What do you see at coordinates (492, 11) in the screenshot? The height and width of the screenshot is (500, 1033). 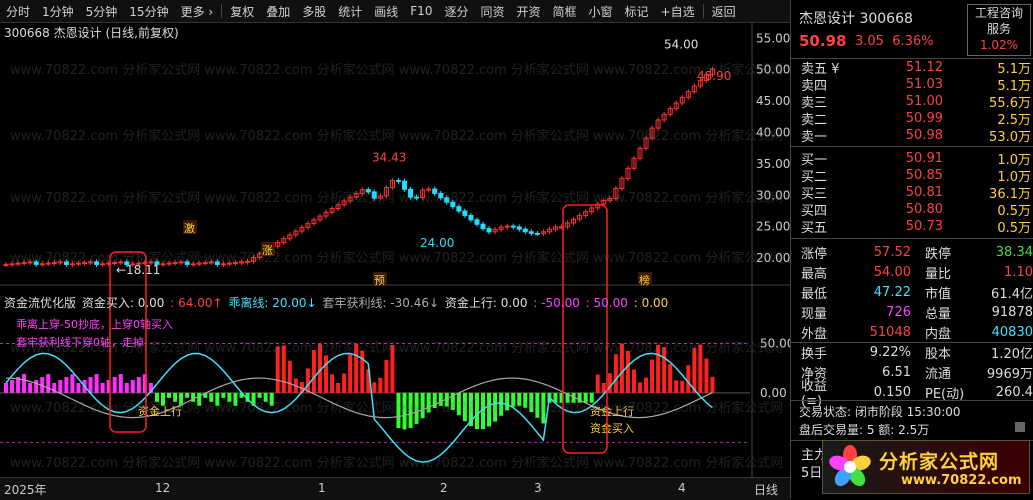 I see `toolbar-item-12: 同资` at bounding box center [492, 11].